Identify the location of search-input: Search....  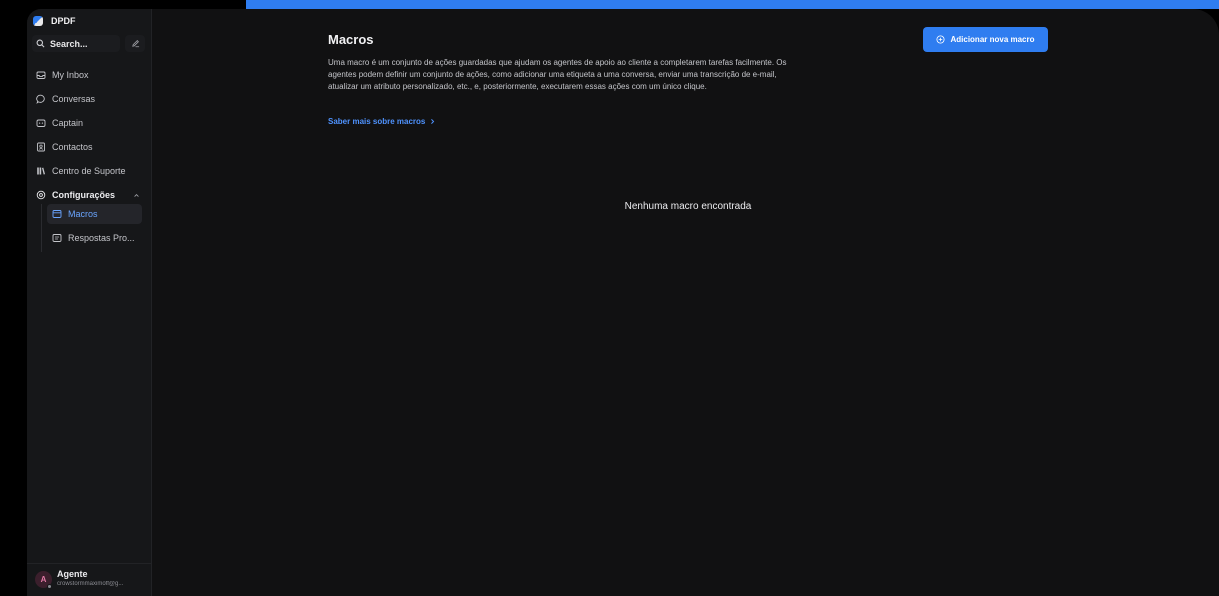
(76, 43).